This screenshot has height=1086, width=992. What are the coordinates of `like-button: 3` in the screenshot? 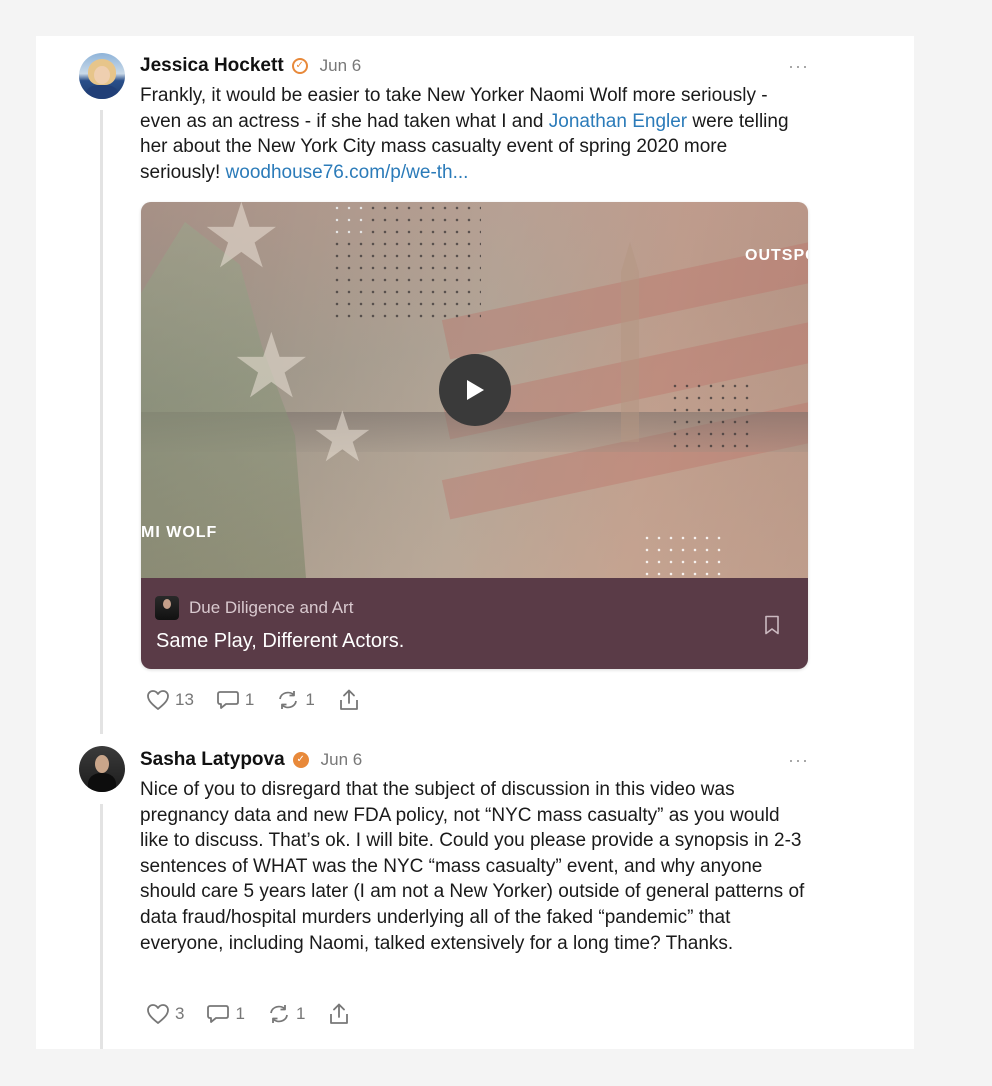 It's located at (165, 1014).